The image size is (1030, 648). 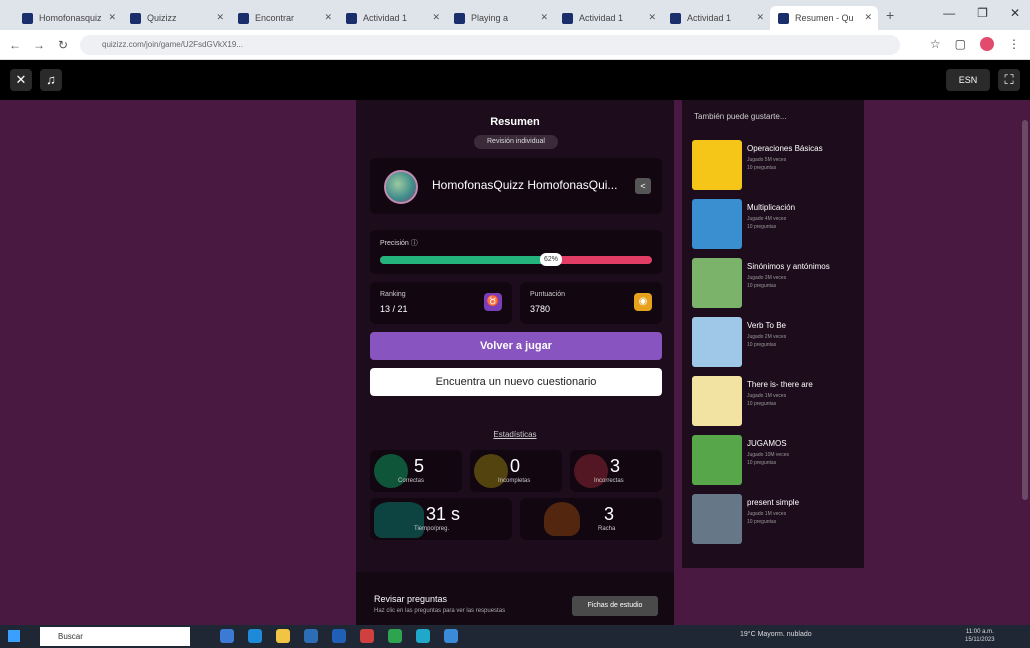 What do you see at coordinates (441, 303) in the screenshot?
I see `ranking-card: Ranking 13 / 21 ♉` at bounding box center [441, 303].